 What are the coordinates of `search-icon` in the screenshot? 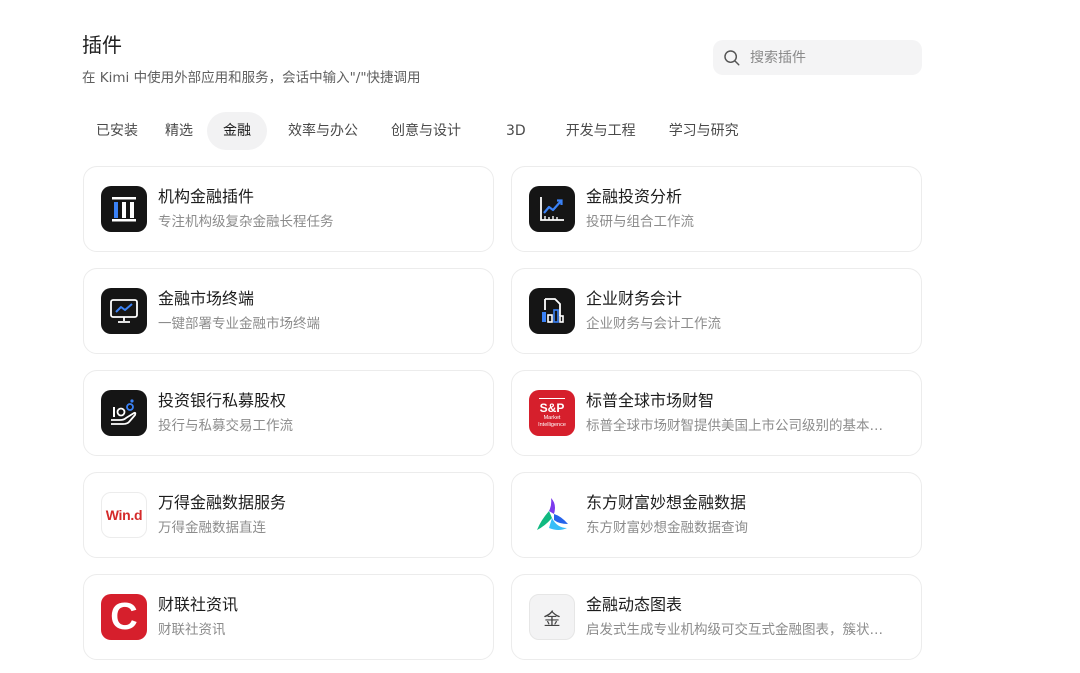 It's located at (732, 57).